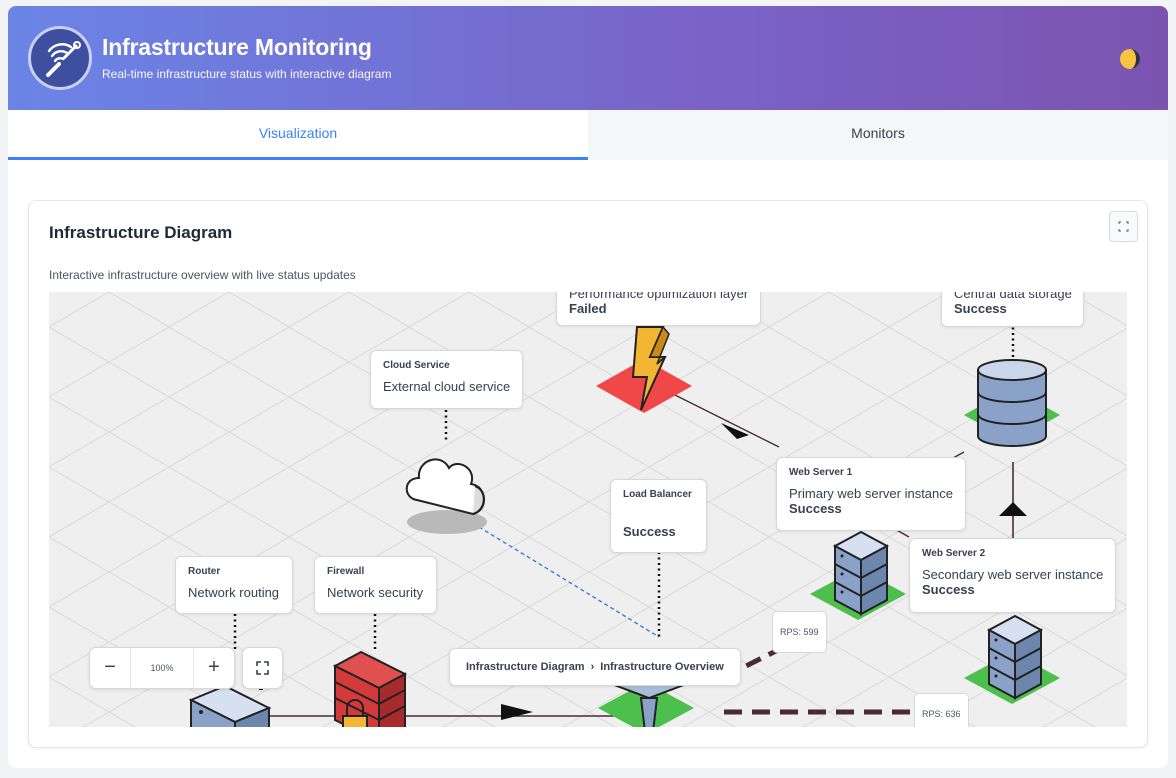 This screenshot has height=778, width=1176. I want to click on web-server-2-node, so click(1012, 660).